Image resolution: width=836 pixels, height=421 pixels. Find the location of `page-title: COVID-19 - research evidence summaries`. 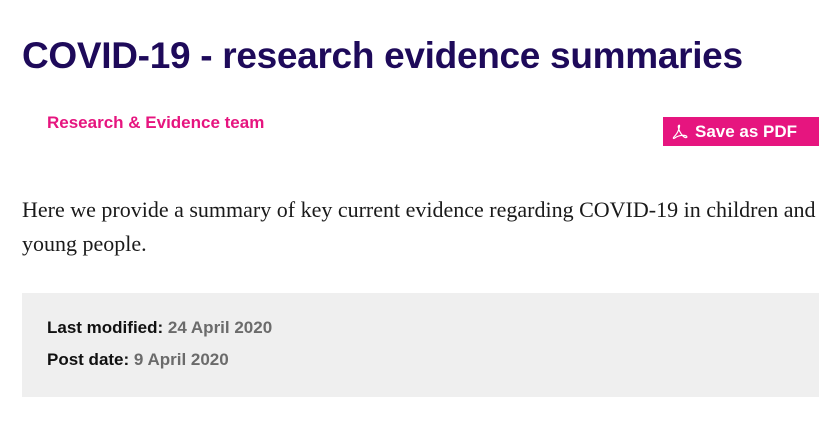

page-title: COVID-19 - research evidence summaries is located at coordinates (382, 55).